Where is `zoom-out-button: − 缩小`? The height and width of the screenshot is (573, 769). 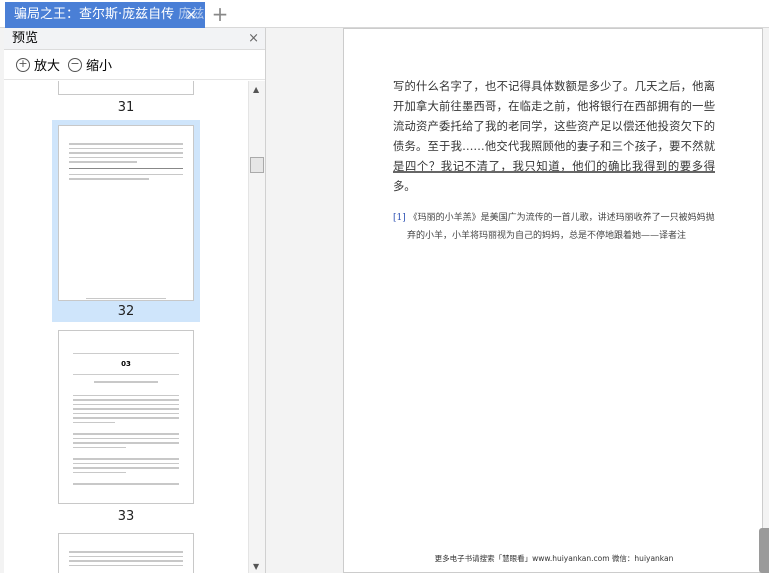
zoom-out-button: − 缩小 is located at coordinates (90, 64).